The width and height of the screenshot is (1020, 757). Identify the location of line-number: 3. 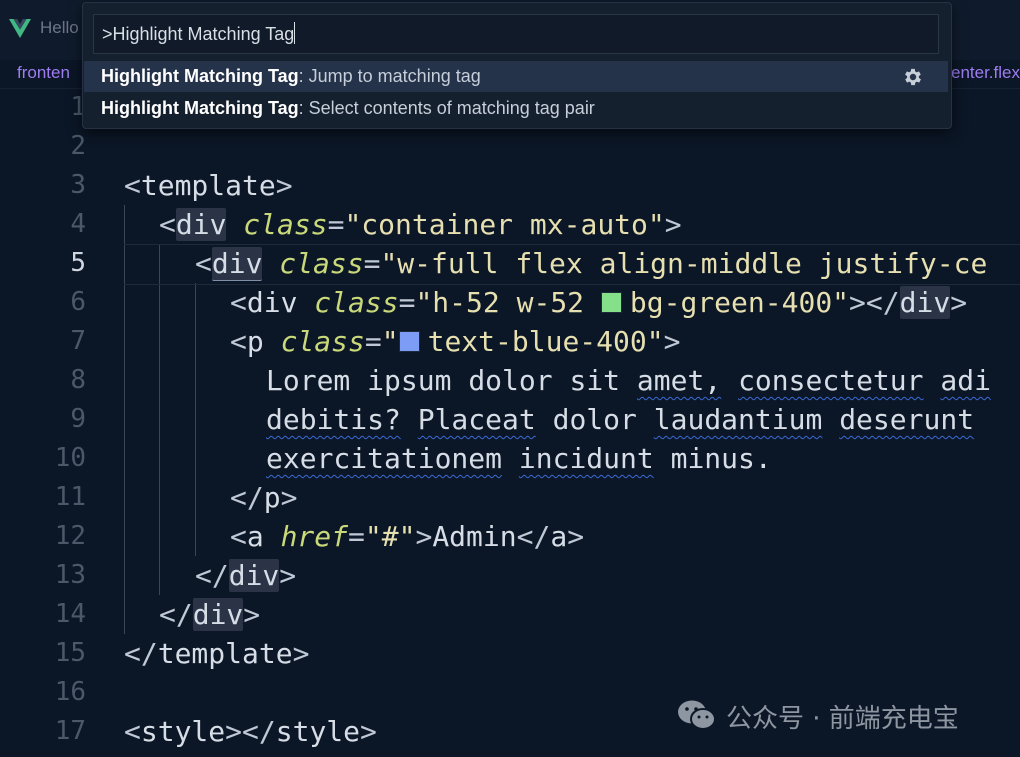
(78, 185).